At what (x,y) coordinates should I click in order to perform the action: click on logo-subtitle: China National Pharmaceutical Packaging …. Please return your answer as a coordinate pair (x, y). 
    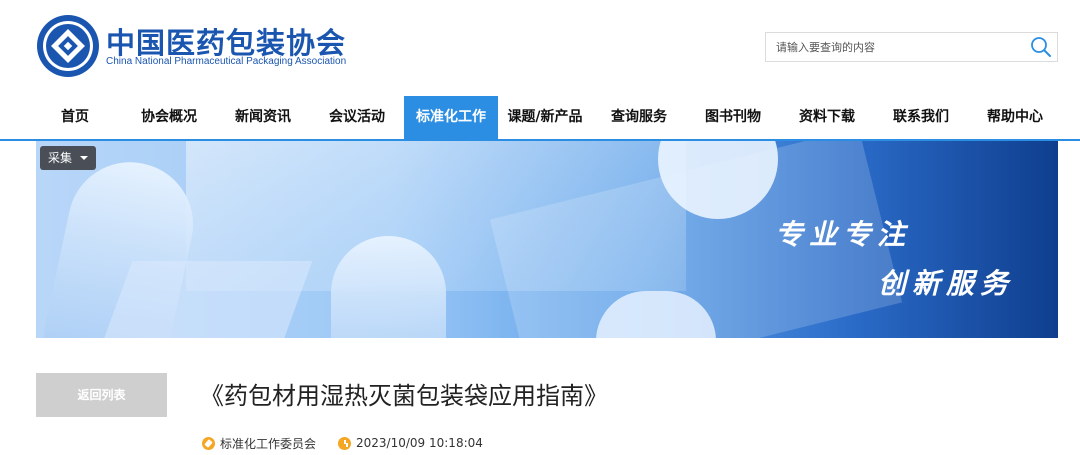
    Looking at the image, I should click on (226, 61).